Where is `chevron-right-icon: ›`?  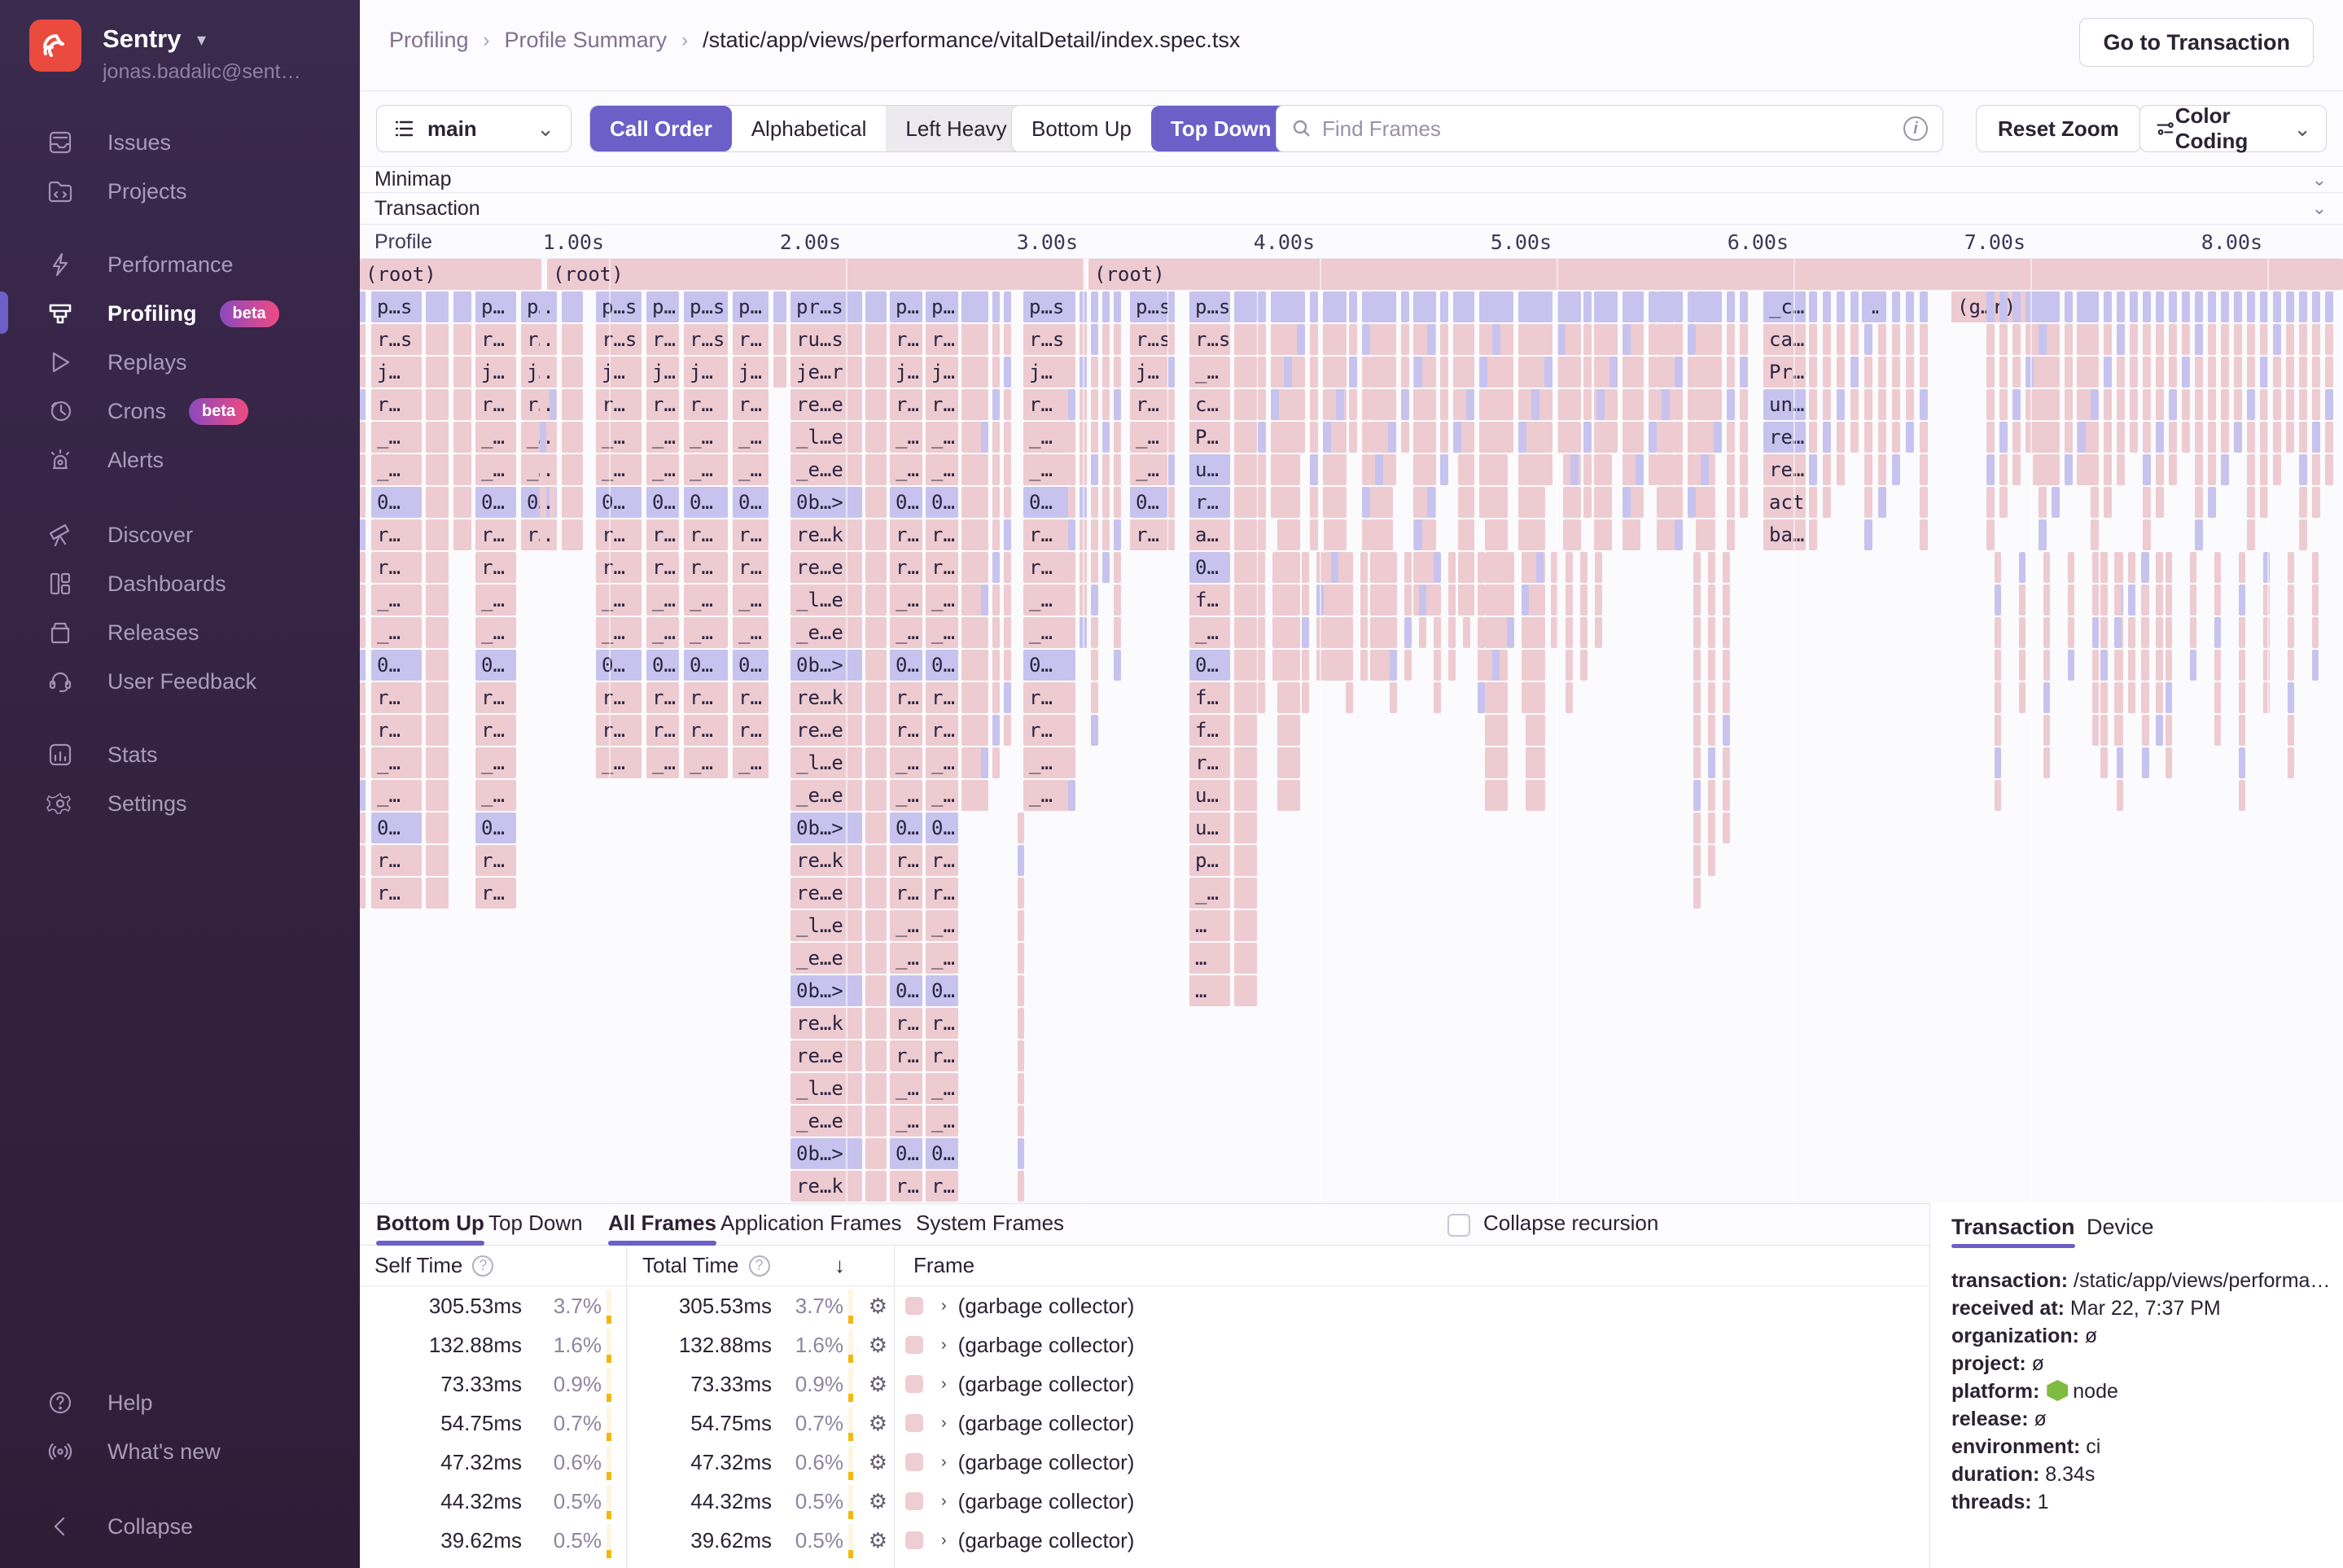 chevron-right-icon: › is located at coordinates (944, 1385).